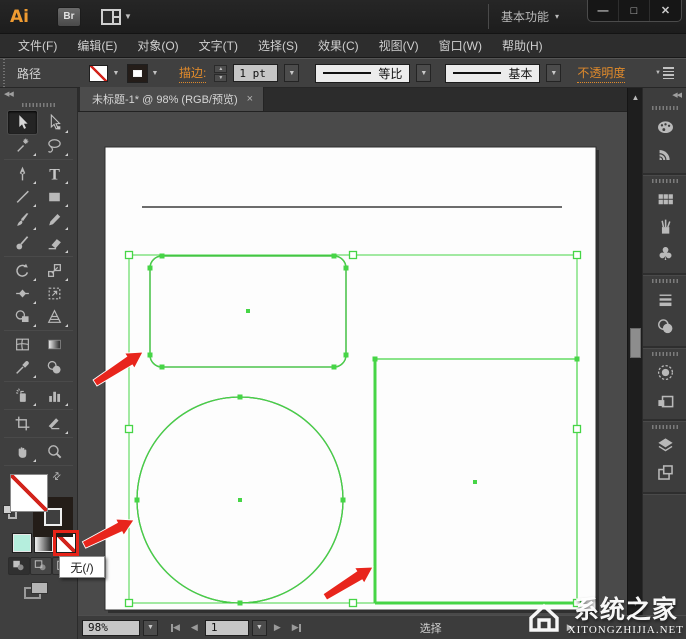  Describe the element at coordinates (175, 627) in the screenshot. I see `first-artboard-button: ◀` at that location.